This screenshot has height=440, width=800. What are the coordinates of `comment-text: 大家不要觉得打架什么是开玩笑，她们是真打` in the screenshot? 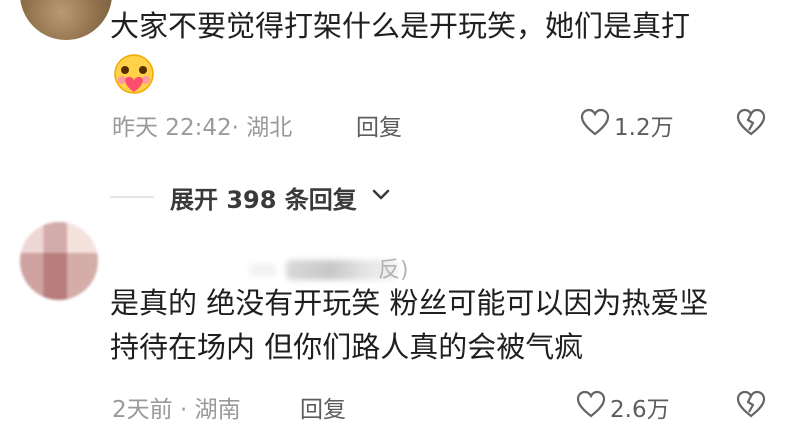 It's located at (400, 26).